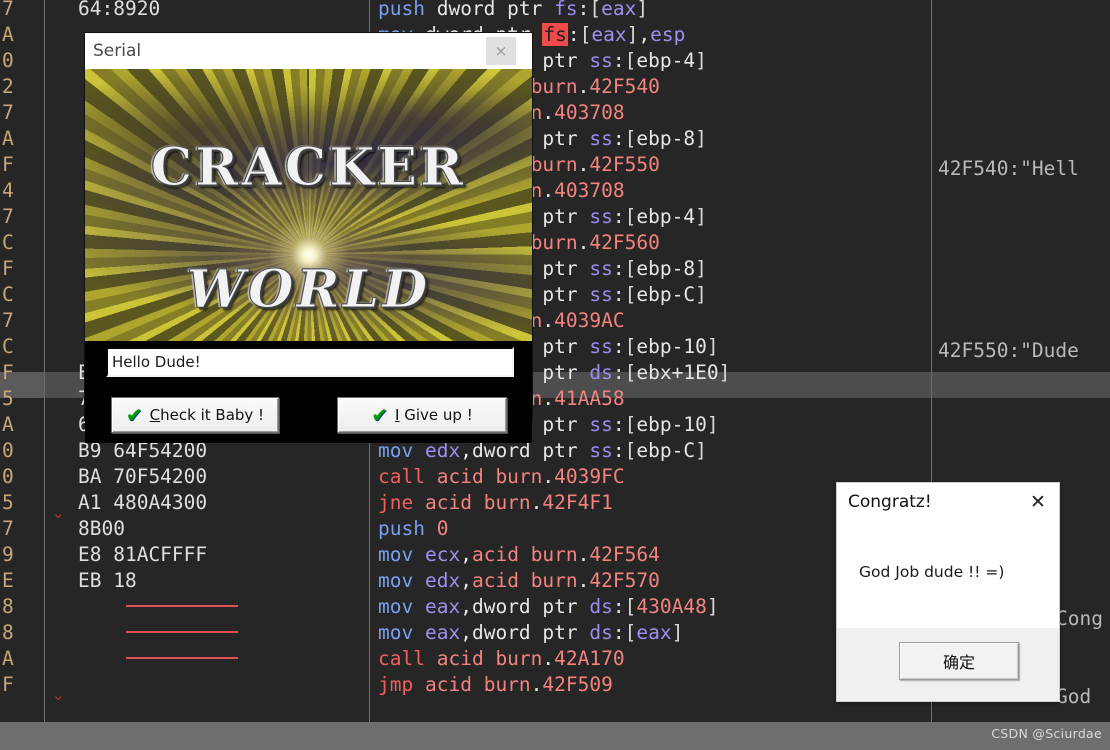 Image resolution: width=1110 pixels, height=750 pixels. What do you see at coordinates (143, 476) in the screenshot?
I see `hex-bytes-cell: BA 70F54200` at bounding box center [143, 476].